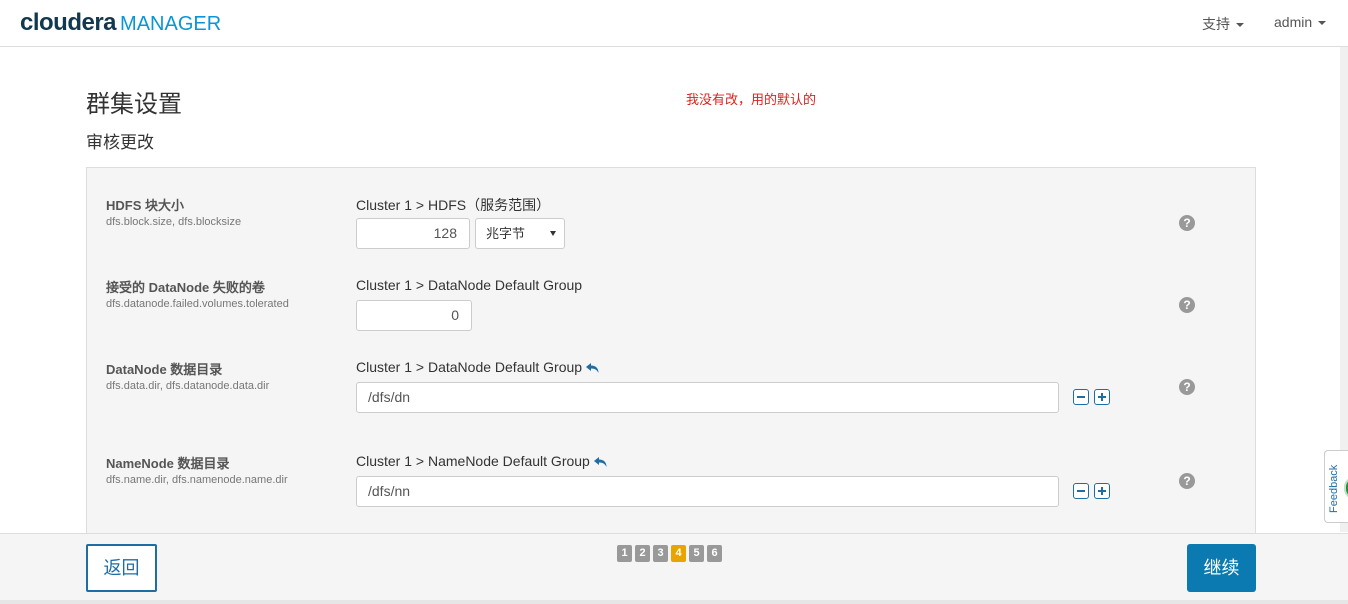 The height and width of the screenshot is (604, 1348). Describe the element at coordinates (453, 205) in the screenshot. I see `param-scope: Cluster 1 > HDFS（服务范围）` at that location.